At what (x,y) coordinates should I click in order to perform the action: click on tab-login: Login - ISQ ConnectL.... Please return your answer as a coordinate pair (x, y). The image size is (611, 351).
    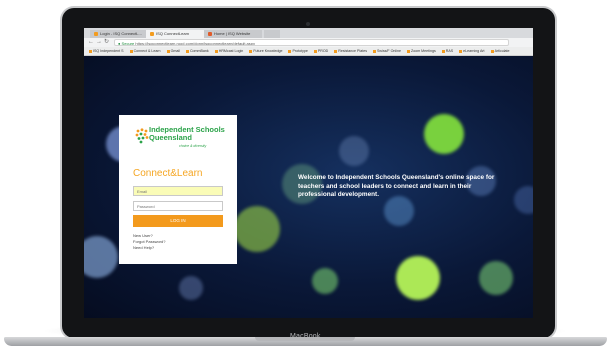
    Looking at the image, I should click on (119, 34).